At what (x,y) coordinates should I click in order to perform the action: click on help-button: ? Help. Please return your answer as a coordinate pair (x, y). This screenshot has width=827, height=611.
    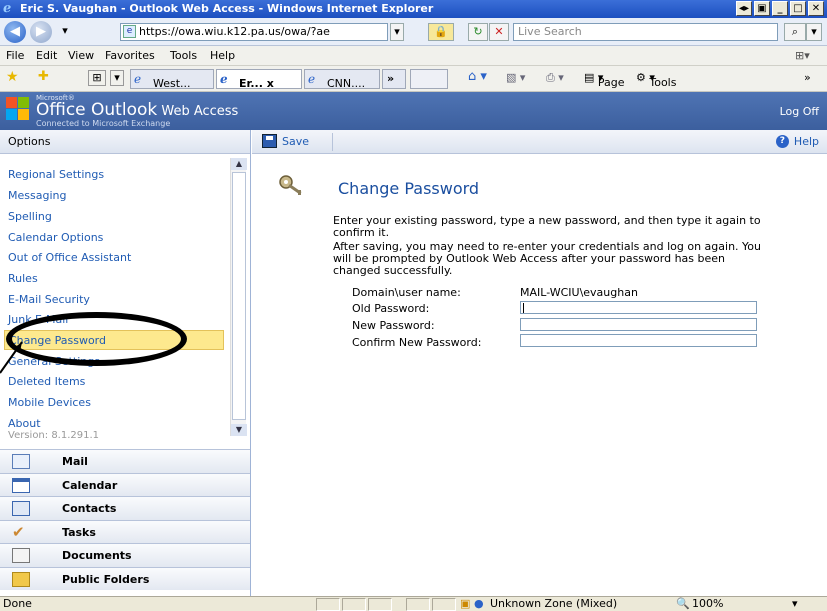
    Looking at the image, I should click on (797, 141).